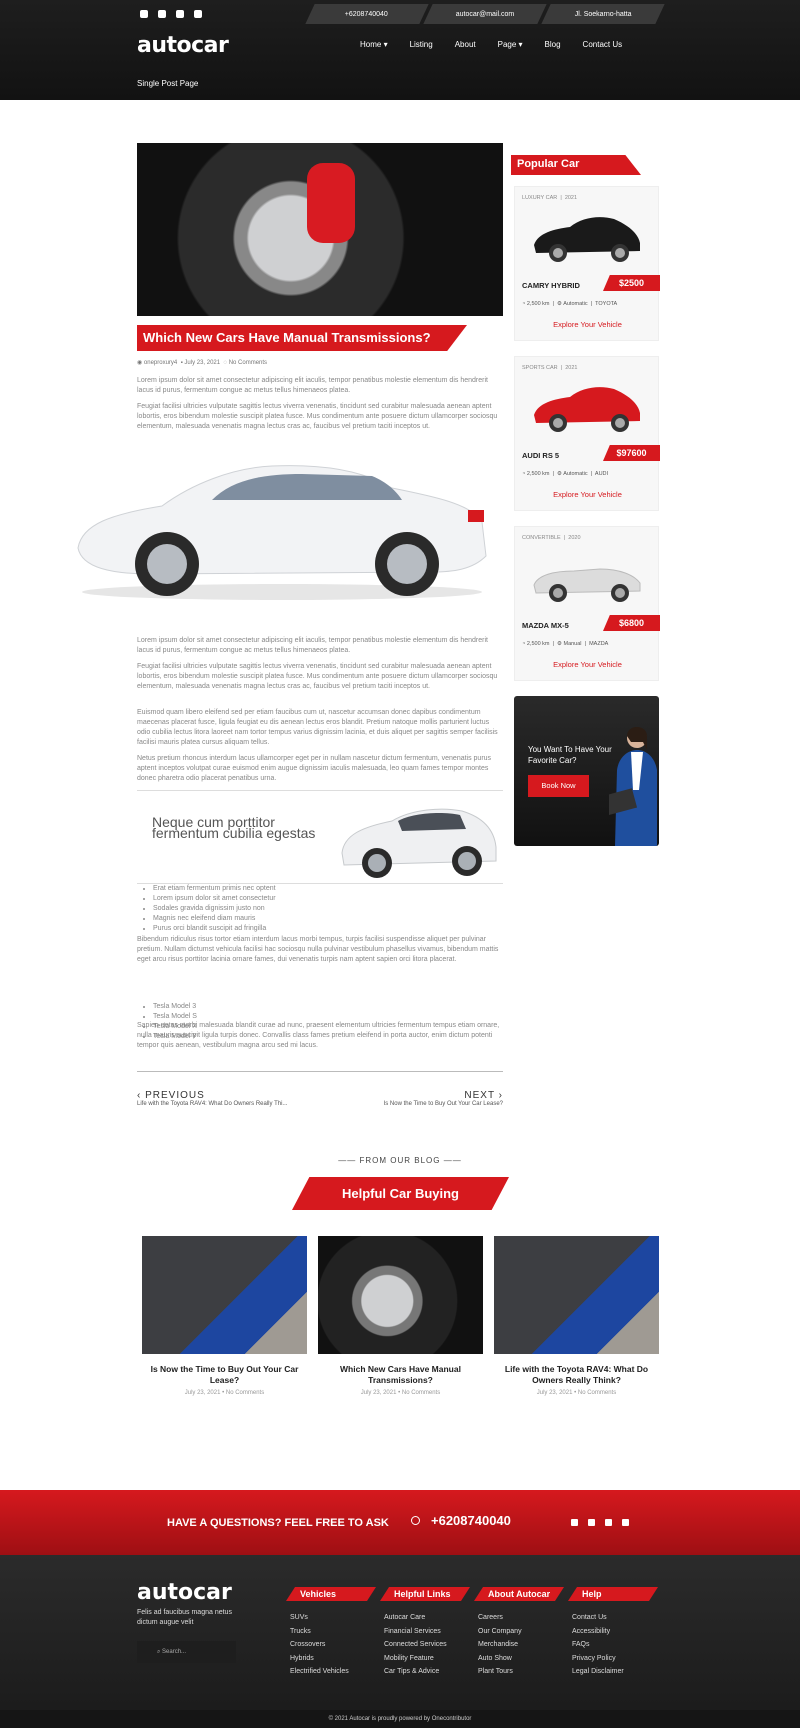  I want to click on next-label: NEXT ›, so click(483, 1095).